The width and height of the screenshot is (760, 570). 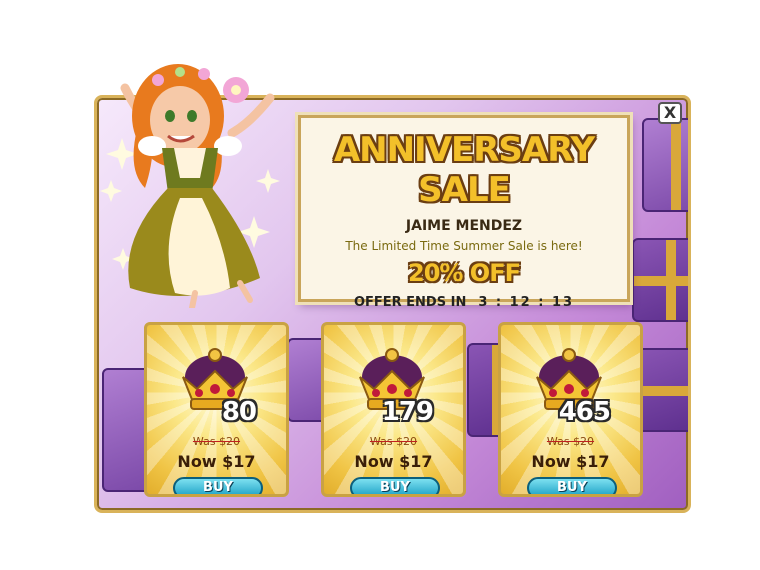 I want to click on crown-quantity: 179, so click(x=407, y=412).